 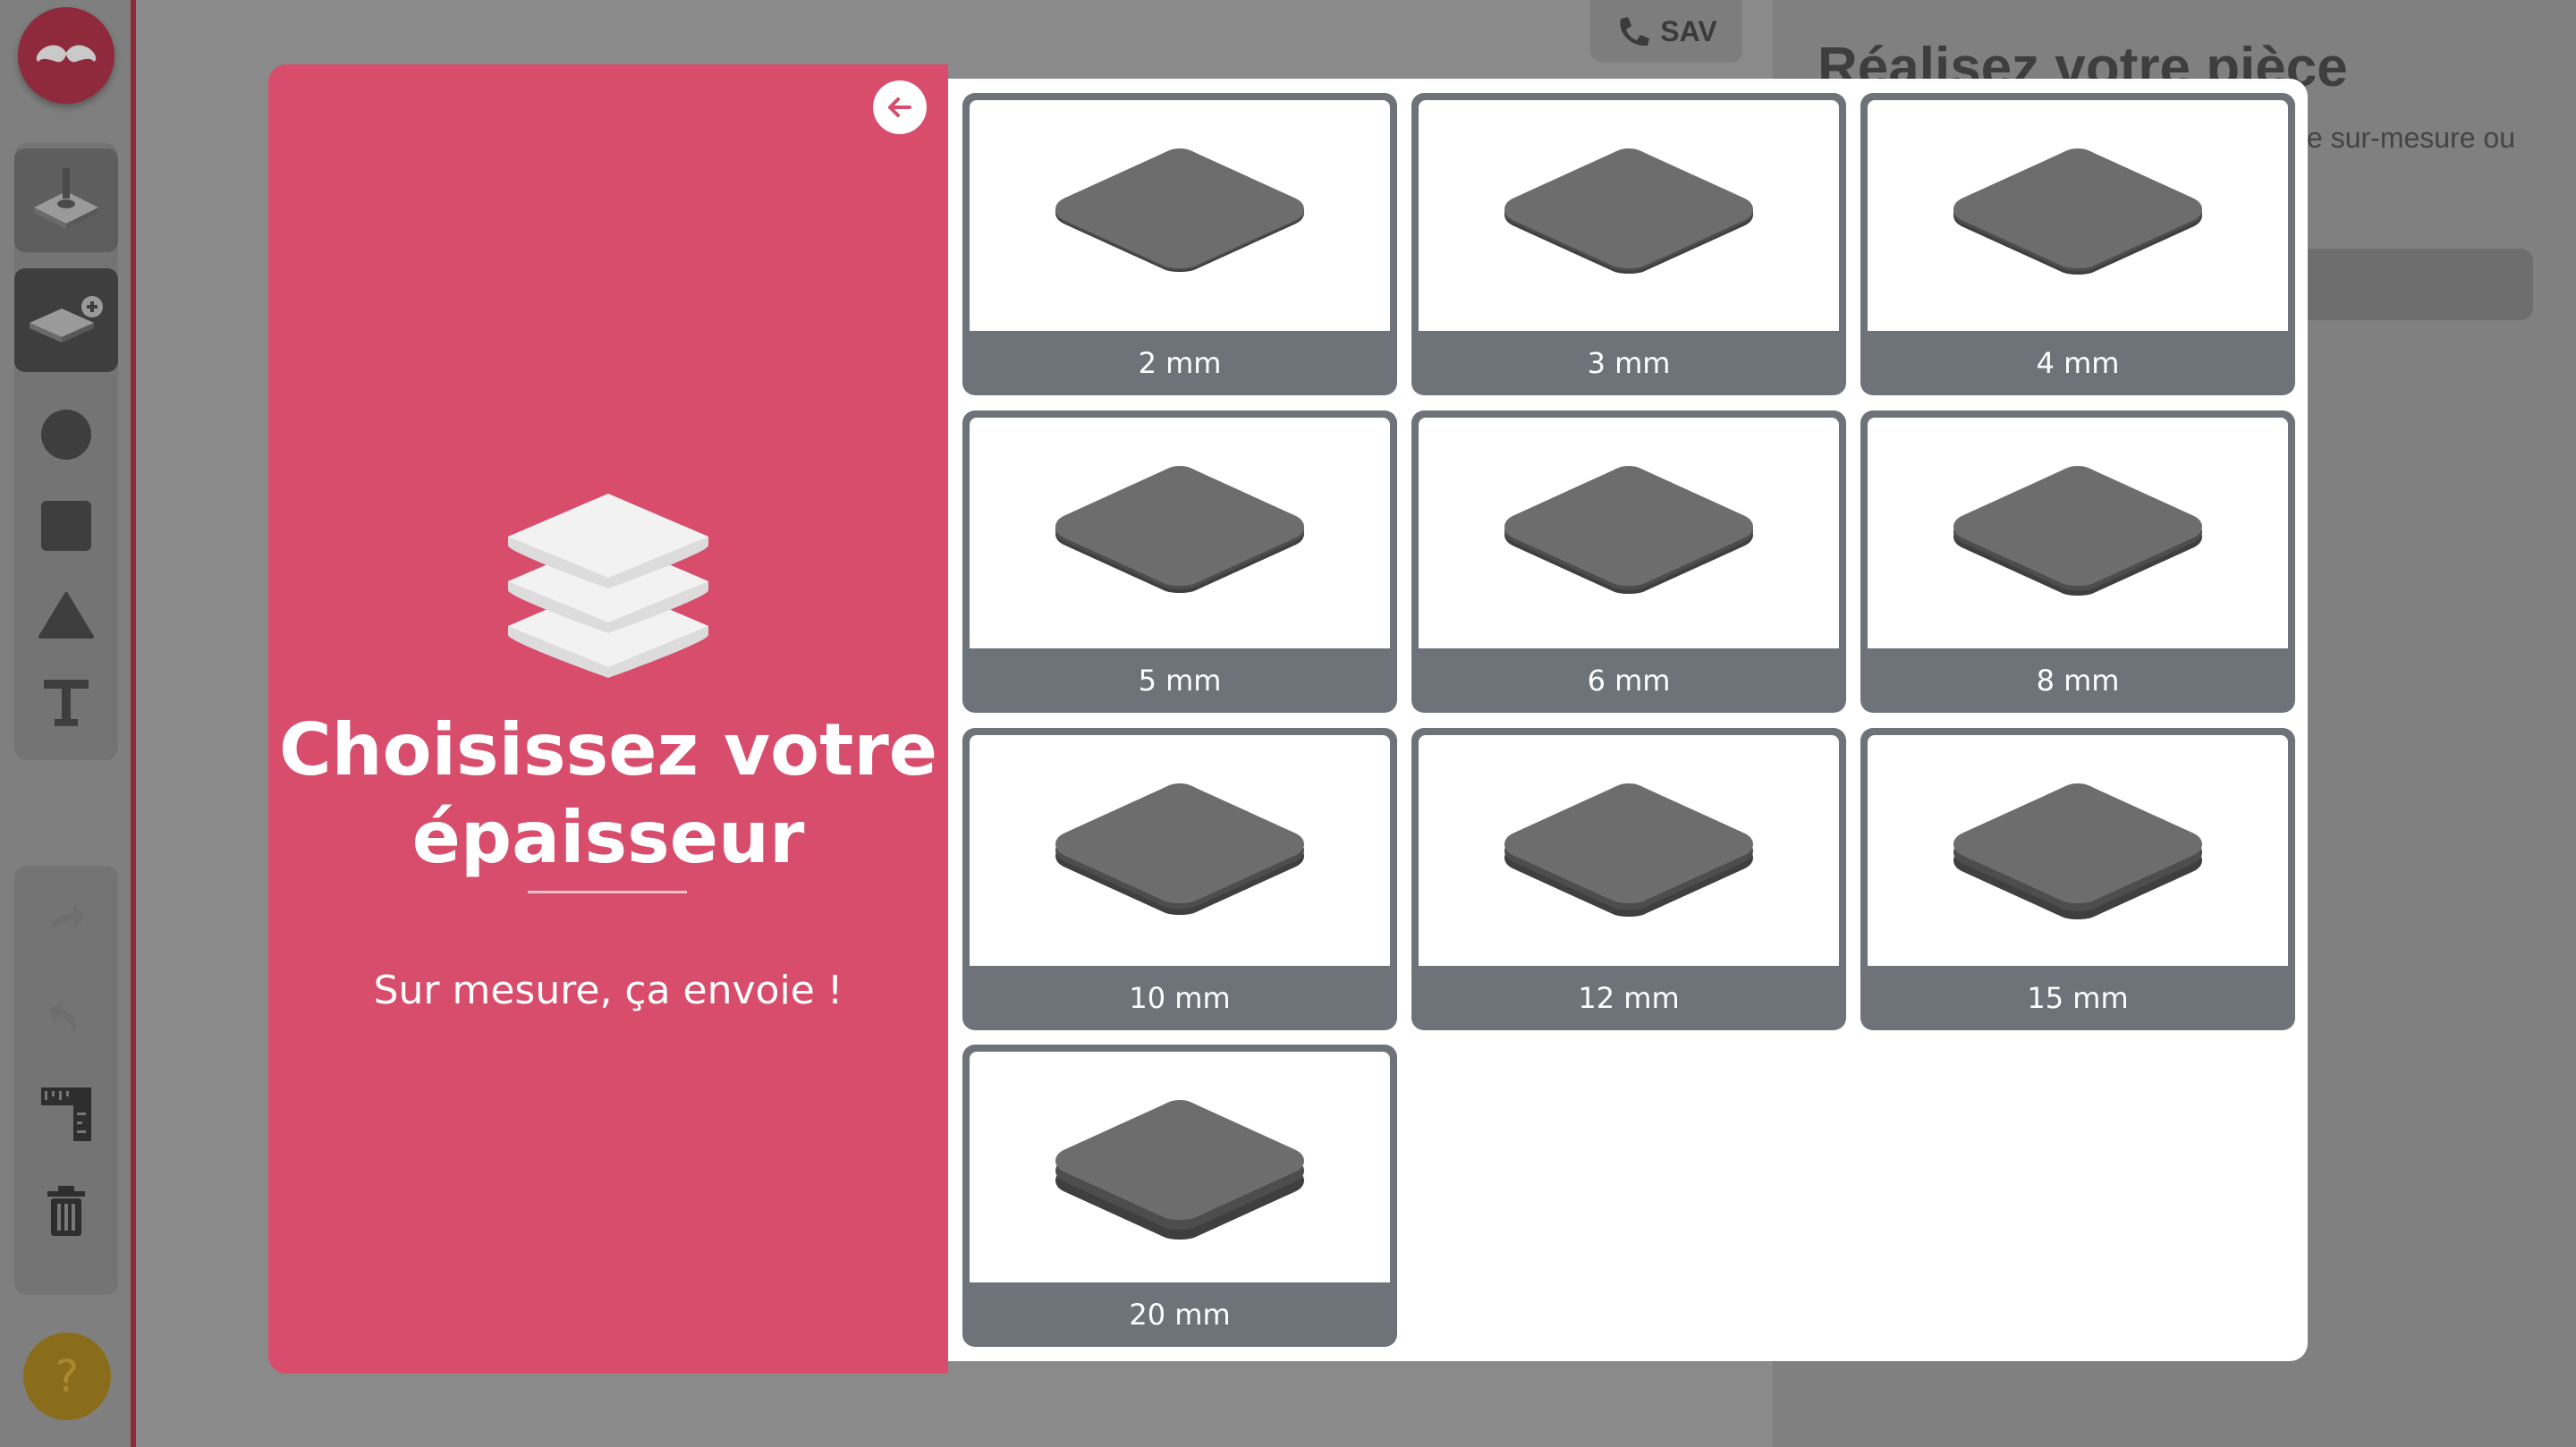 What do you see at coordinates (1629, 681) in the screenshot?
I see `option-label: 6 mm` at bounding box center [1629, 681].